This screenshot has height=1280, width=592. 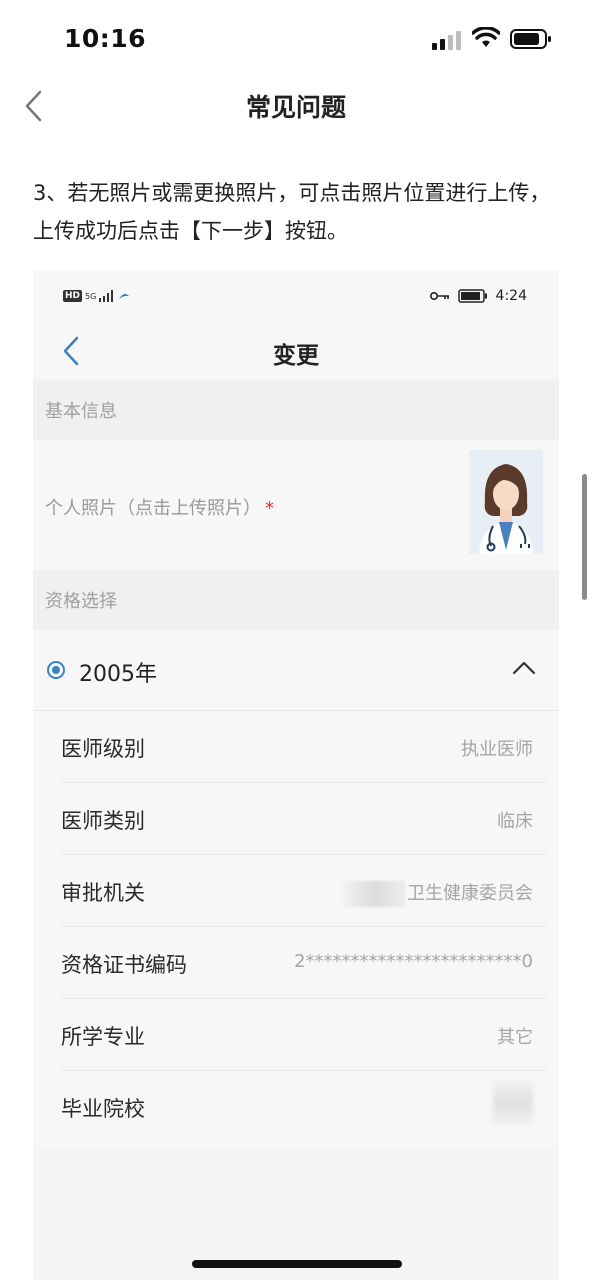 I want to click on detail-row-level: 医师级别 执业医师, so click(x=304, y=747).